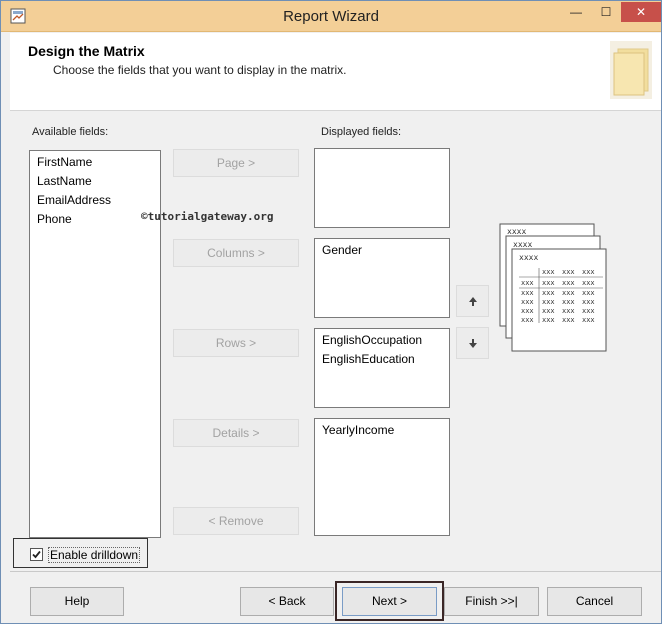 The height and width of the screenshot is (624, 662). Describe the element at coordinates (491, 601) in the screenshot. I see `finish-button: Finish >>|` at that location.